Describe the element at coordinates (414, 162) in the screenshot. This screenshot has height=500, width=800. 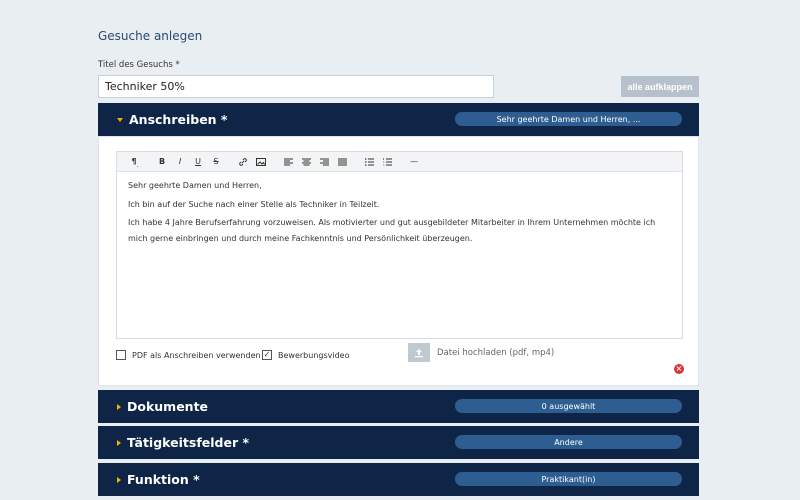
I see `horizontal-rule-button: —` at that location.